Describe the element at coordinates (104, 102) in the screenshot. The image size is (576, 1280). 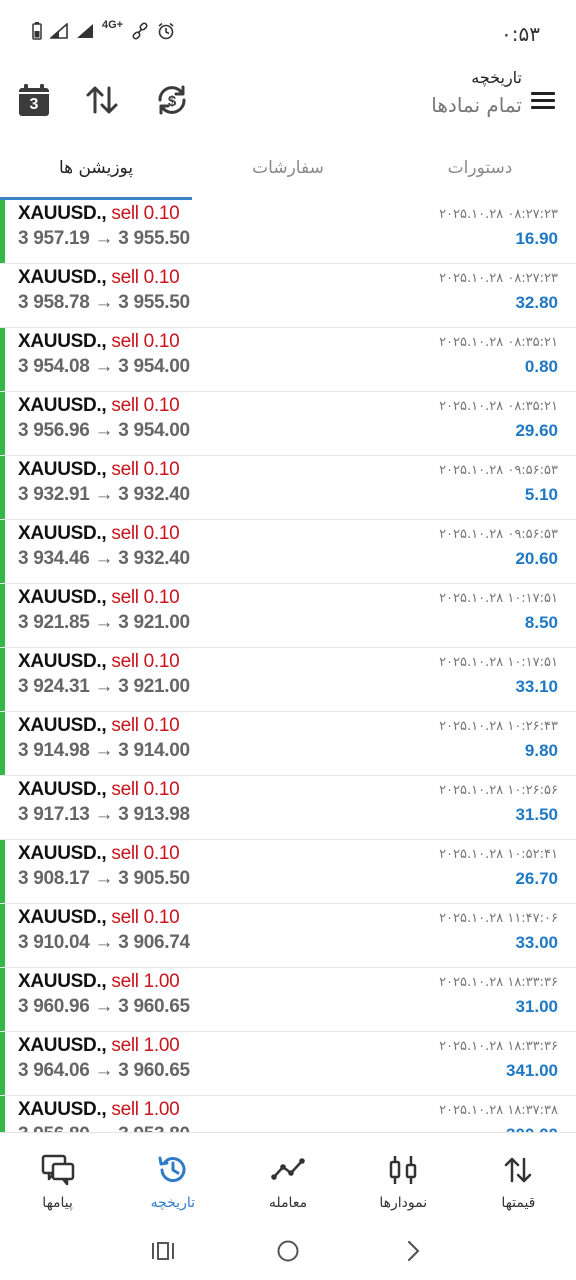
I see `sort-button` at that location.